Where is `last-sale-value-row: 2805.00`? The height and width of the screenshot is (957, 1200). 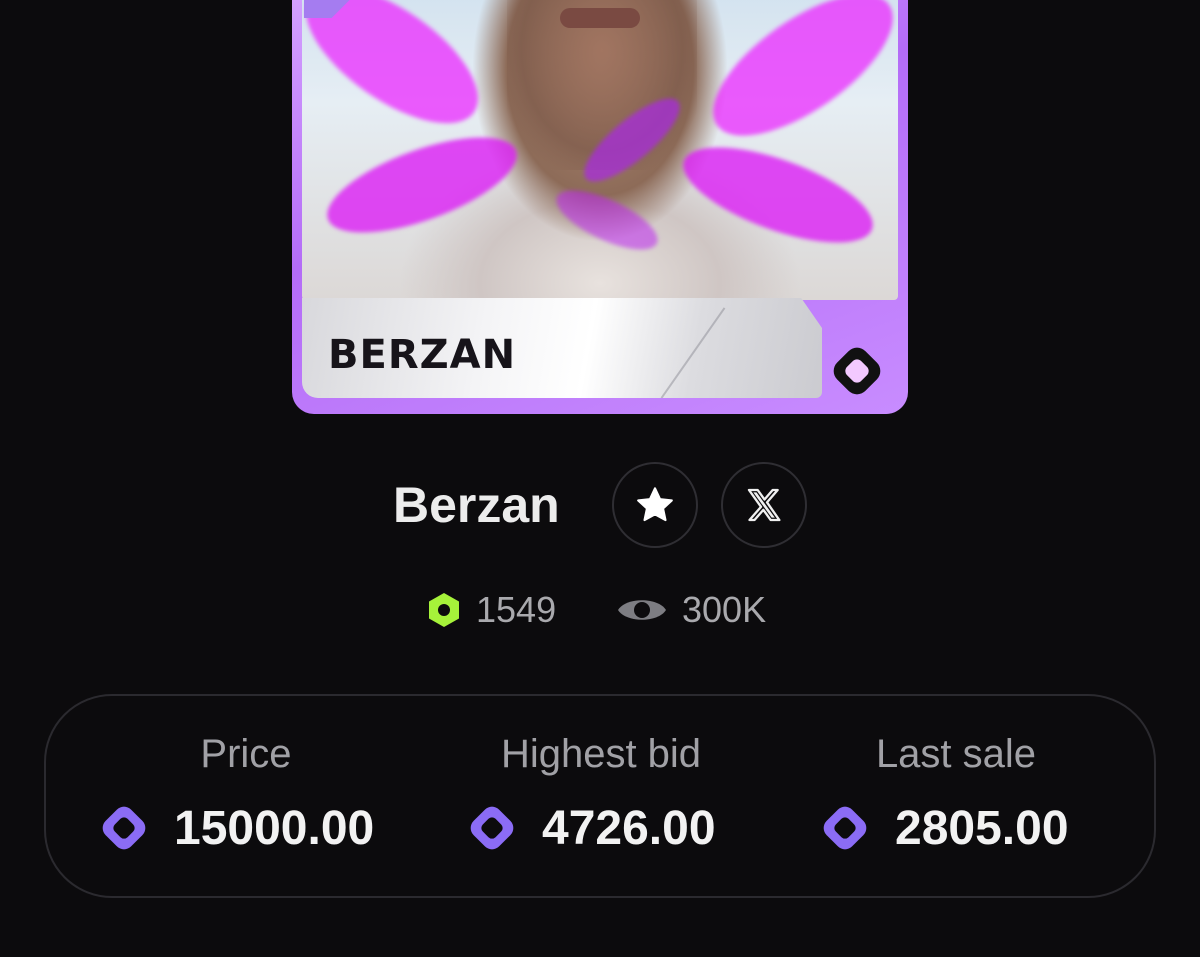
last-sale-value-row: 2805.00 is located at coordinates (943, 828).